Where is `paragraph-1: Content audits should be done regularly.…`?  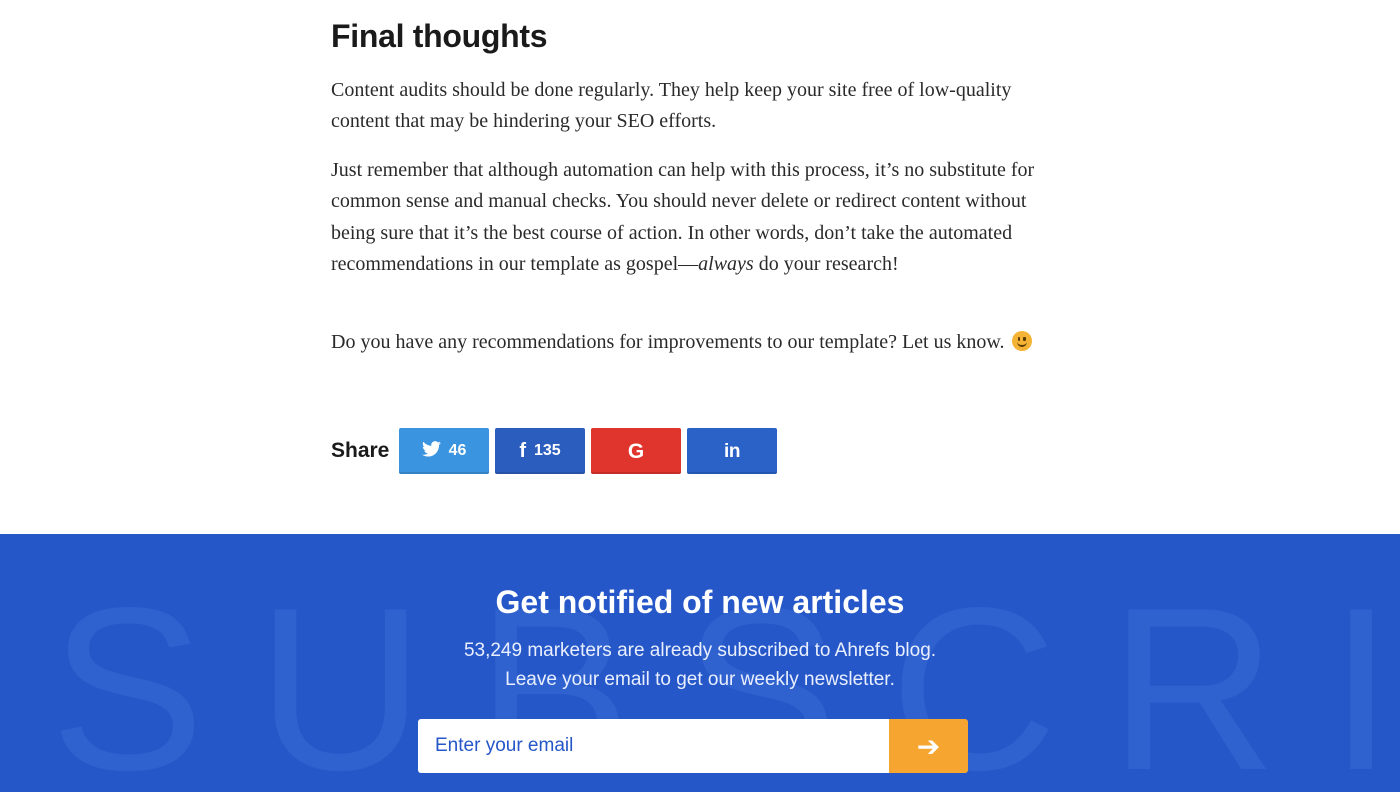 paragraph-1: Content audits should be done regularly.… is located at coordinates (671, 106).